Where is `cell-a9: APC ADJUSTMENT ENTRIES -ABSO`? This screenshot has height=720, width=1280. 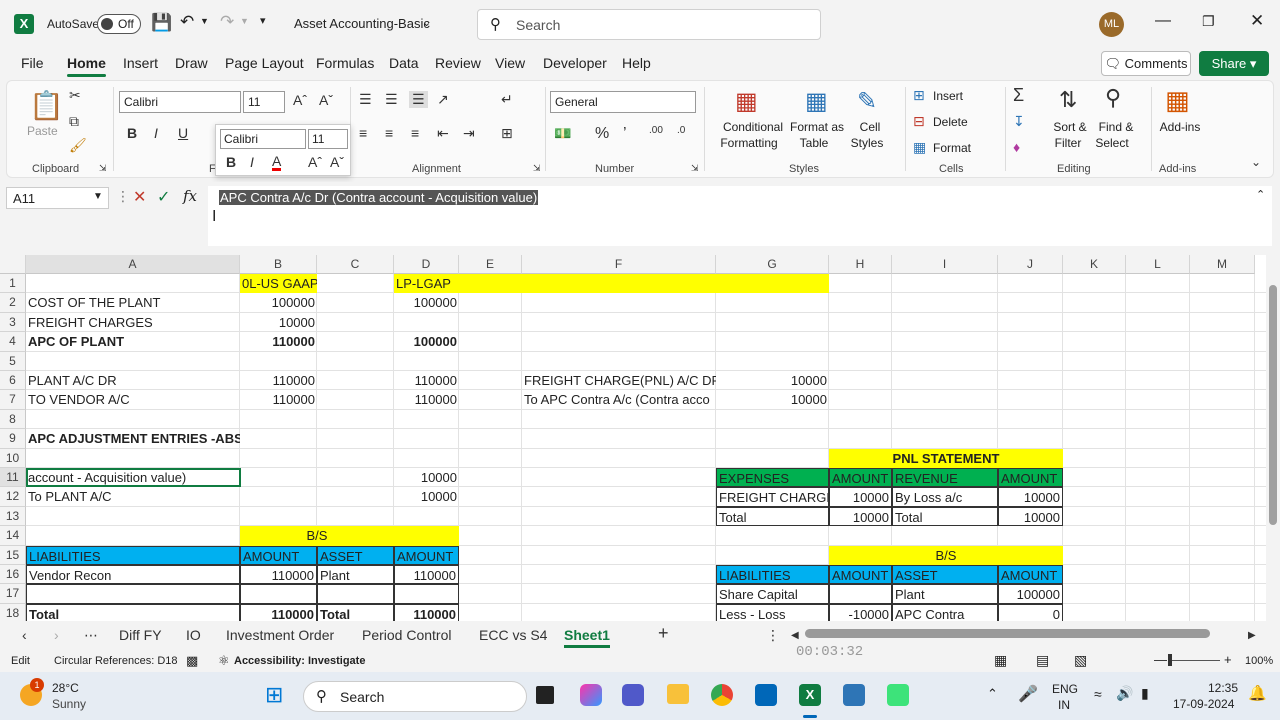 cell-a9: APC ADJUSTMENT ENTRIES -ABSO is located at coordinates (133, 438).